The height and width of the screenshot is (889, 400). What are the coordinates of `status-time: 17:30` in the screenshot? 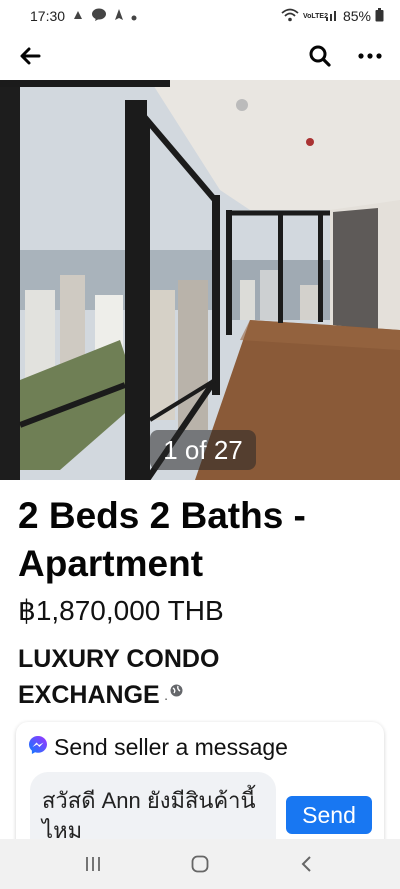 It's located at (48, 16).